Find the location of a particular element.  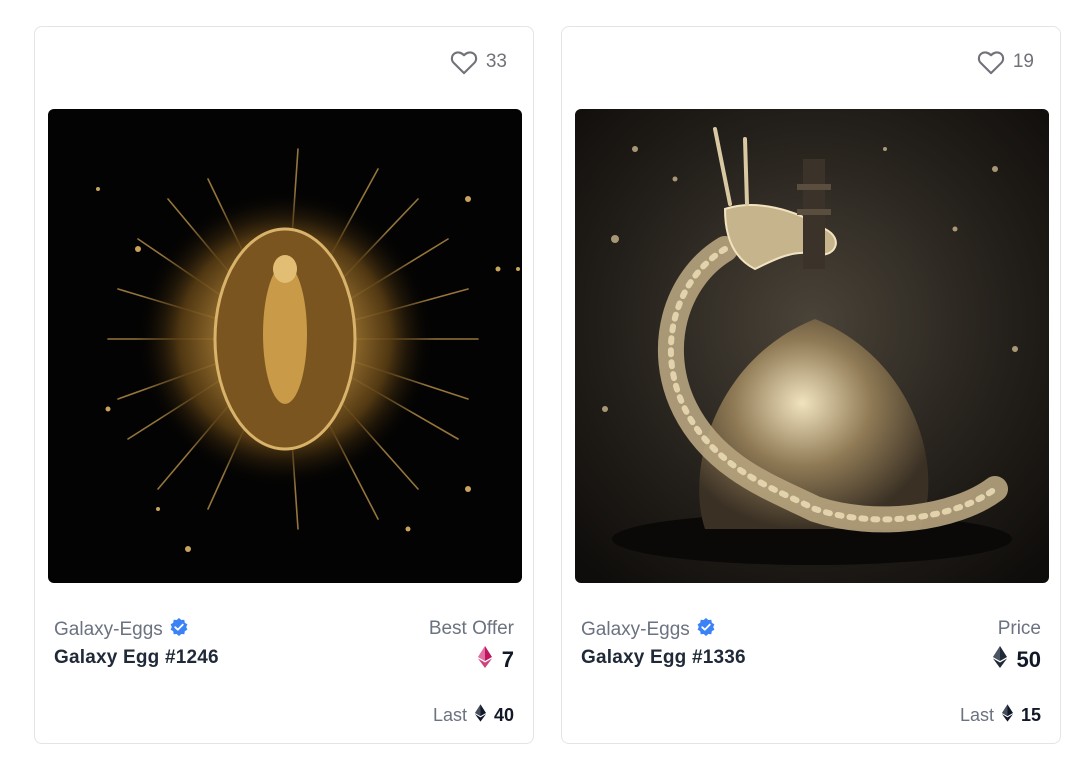

price-value: 50 is located at coordinates (1016, 660).